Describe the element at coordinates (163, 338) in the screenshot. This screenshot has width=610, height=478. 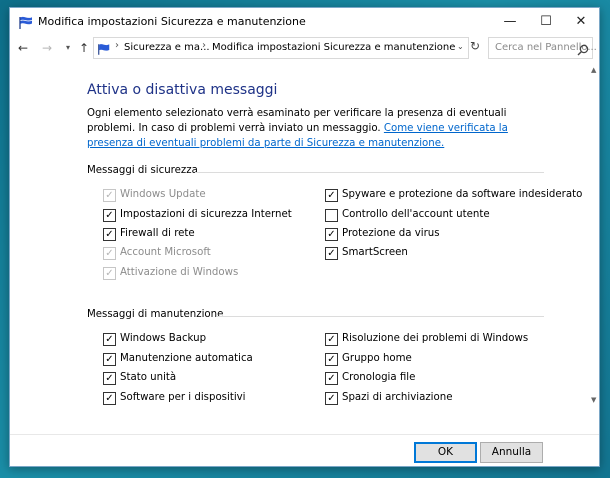
I see `checkbox-label: Windows Backup` at that location.